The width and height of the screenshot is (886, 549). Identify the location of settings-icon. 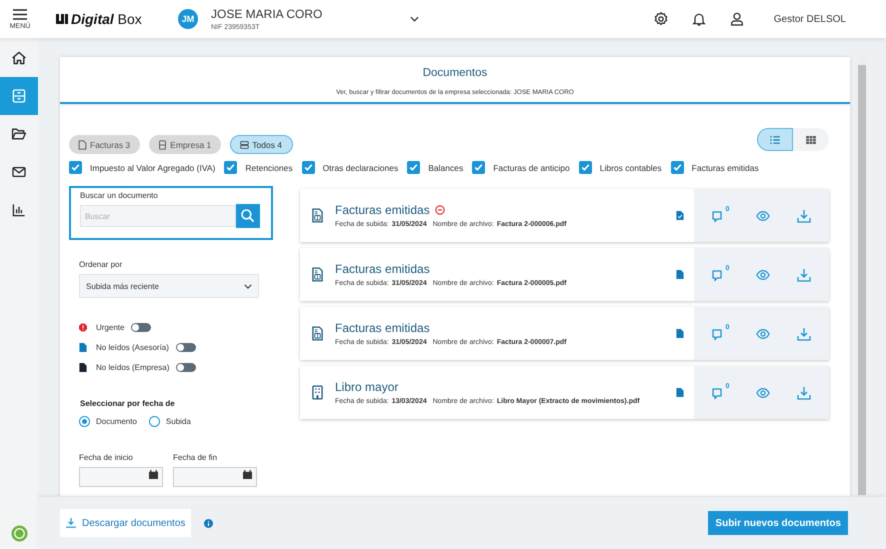
(660, 19).